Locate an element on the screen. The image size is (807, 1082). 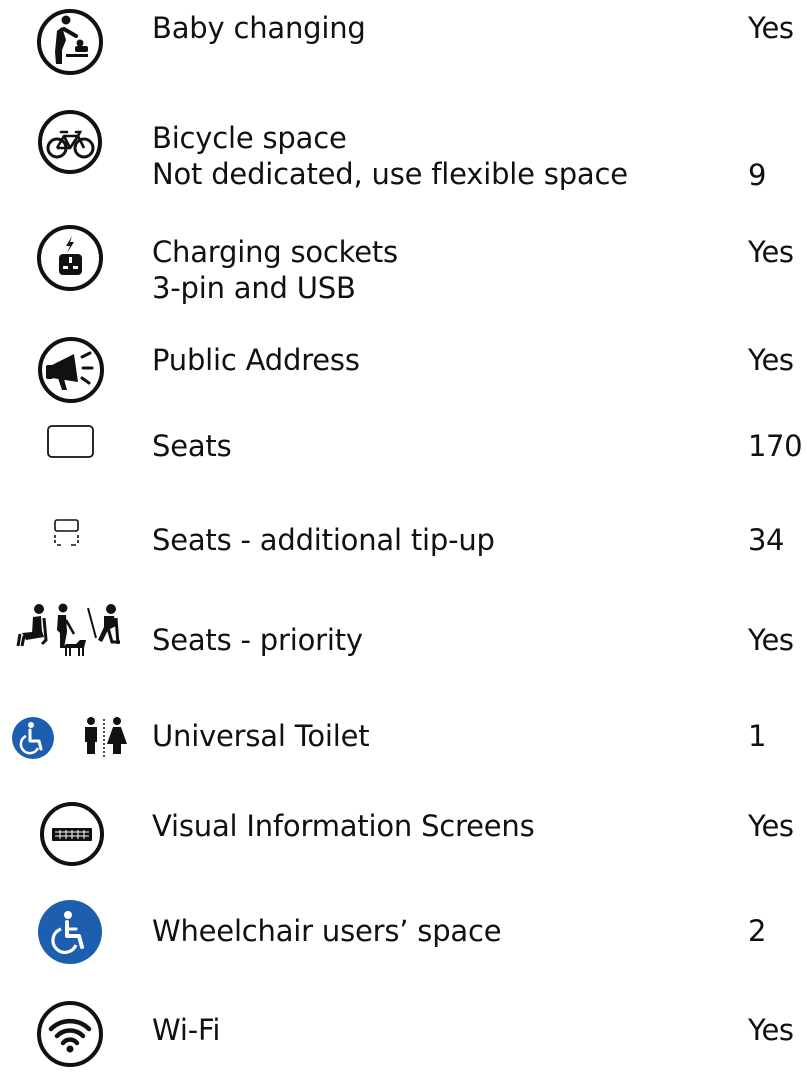
universal-toilet-icon is located at coordinates (75, 743).